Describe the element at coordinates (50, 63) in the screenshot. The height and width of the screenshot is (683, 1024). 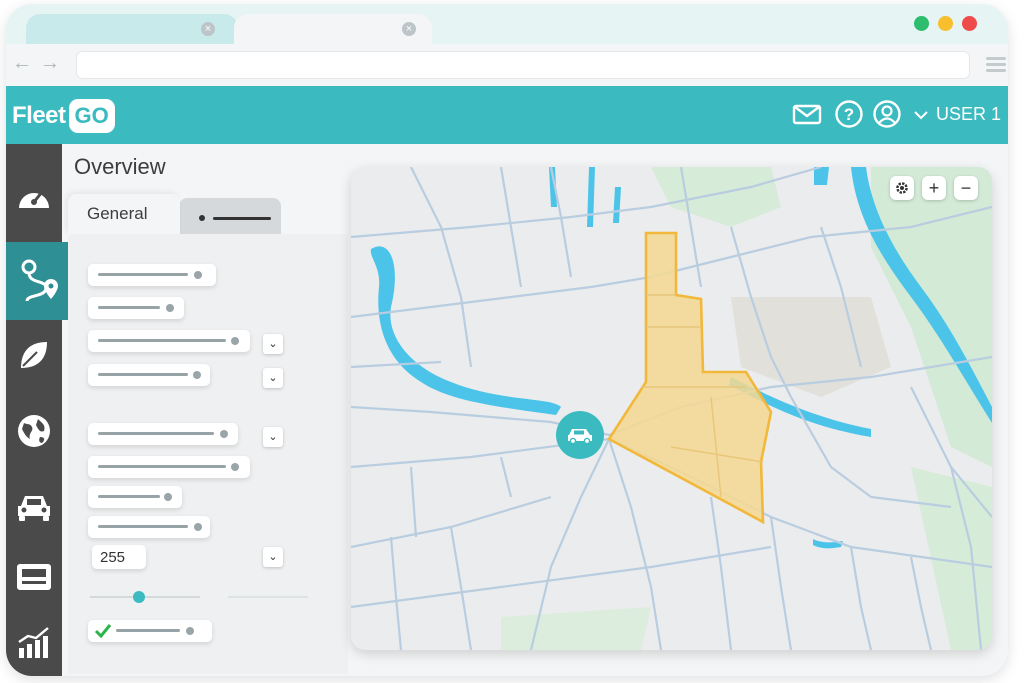
I see `forward-arrow-icon: →` at that location.